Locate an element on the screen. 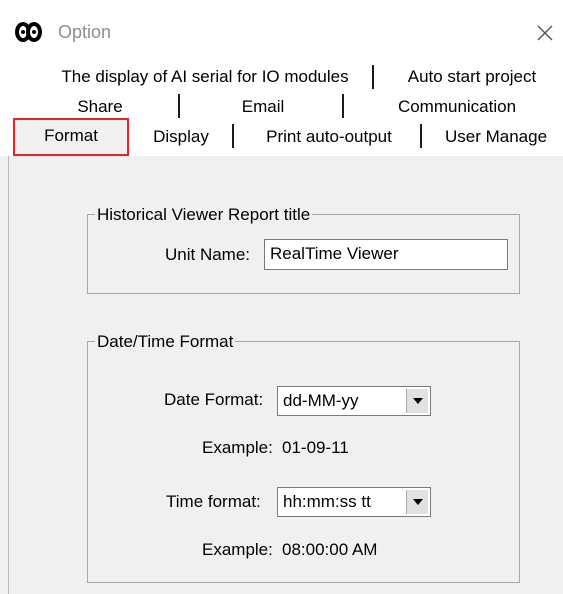  close-icon is located at coordinates (545, 33).